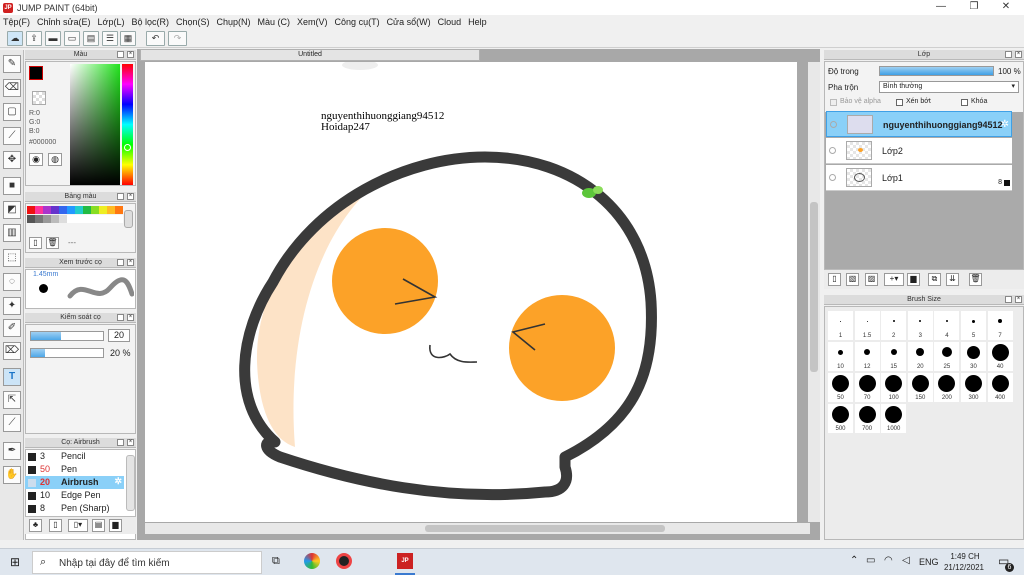  What do you see at coordinates (1000, 325) in the screenshot?
I see `brush-size-option: 7` at bounding box center [1000, 325].